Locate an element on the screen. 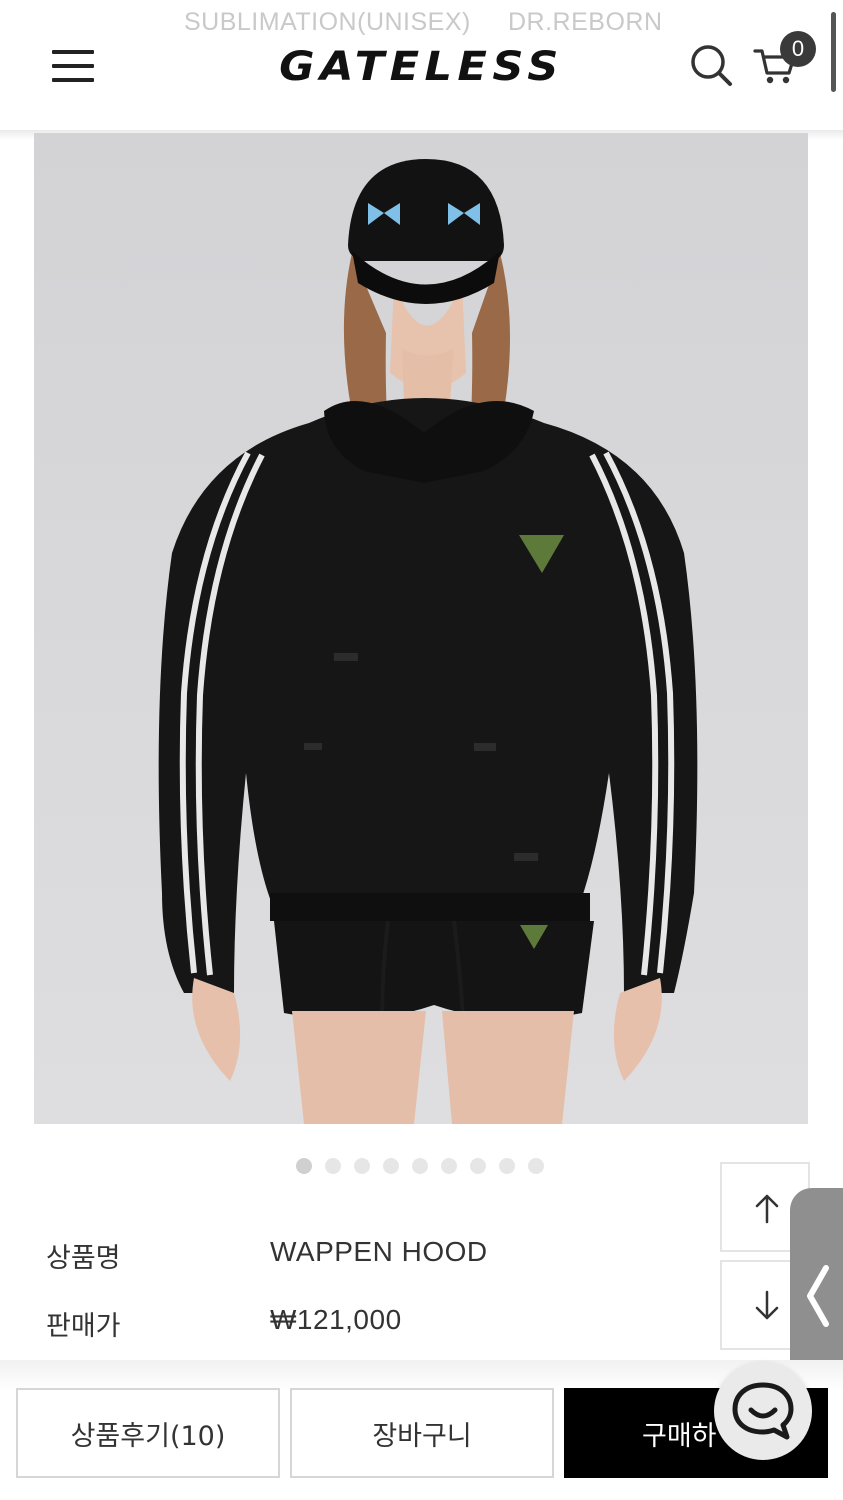 Image resolution: width=843 pixels, height=1500 pixels. search-icon is located at coordinates (711, 65).